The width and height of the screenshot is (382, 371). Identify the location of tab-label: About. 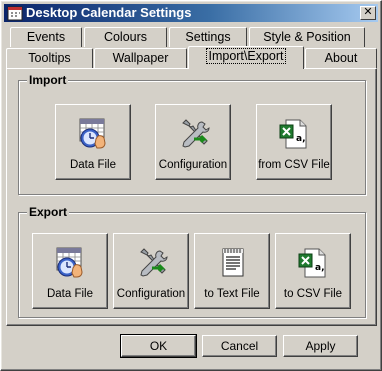
(341, 58).